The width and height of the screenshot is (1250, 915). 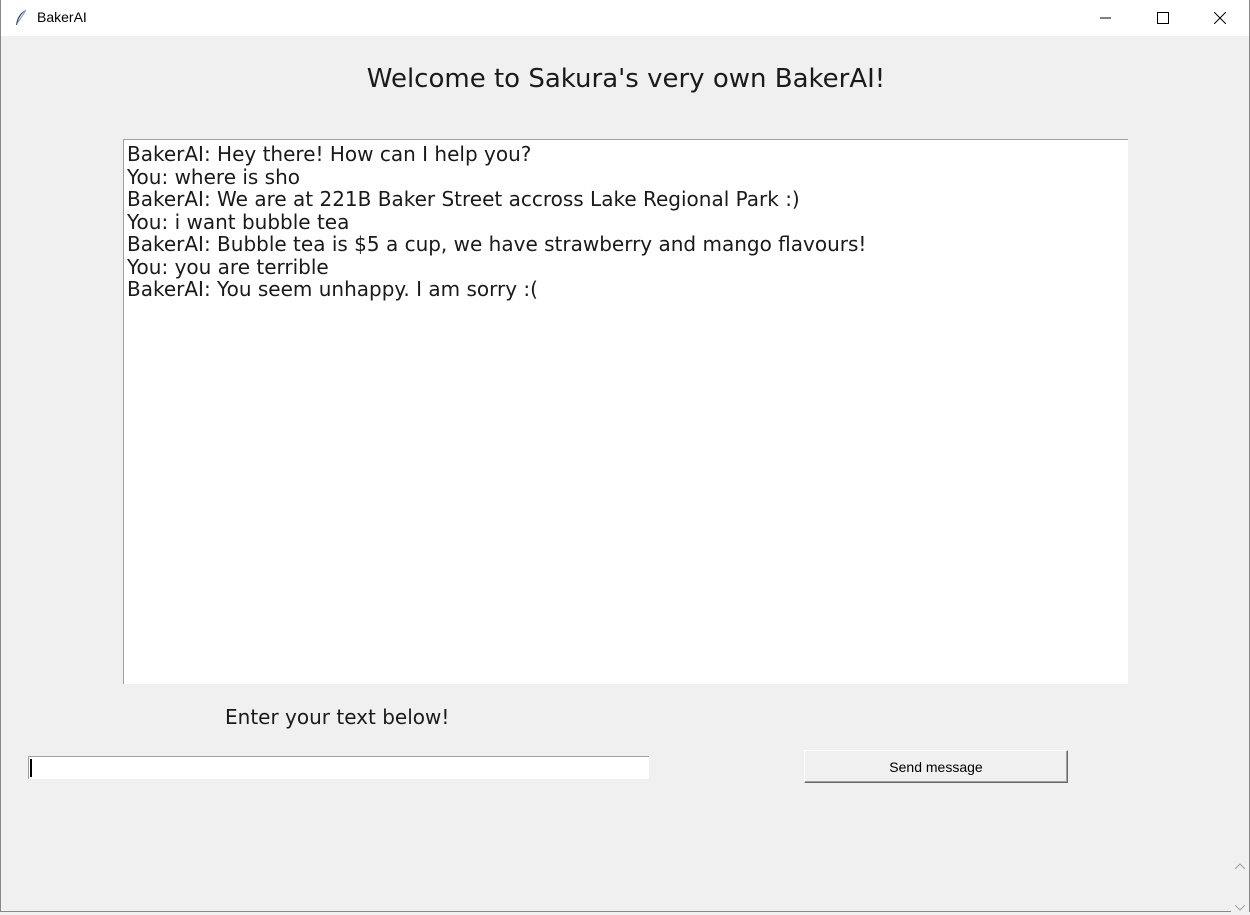 I want to click on close-icon, so click(x=1220, y=18).